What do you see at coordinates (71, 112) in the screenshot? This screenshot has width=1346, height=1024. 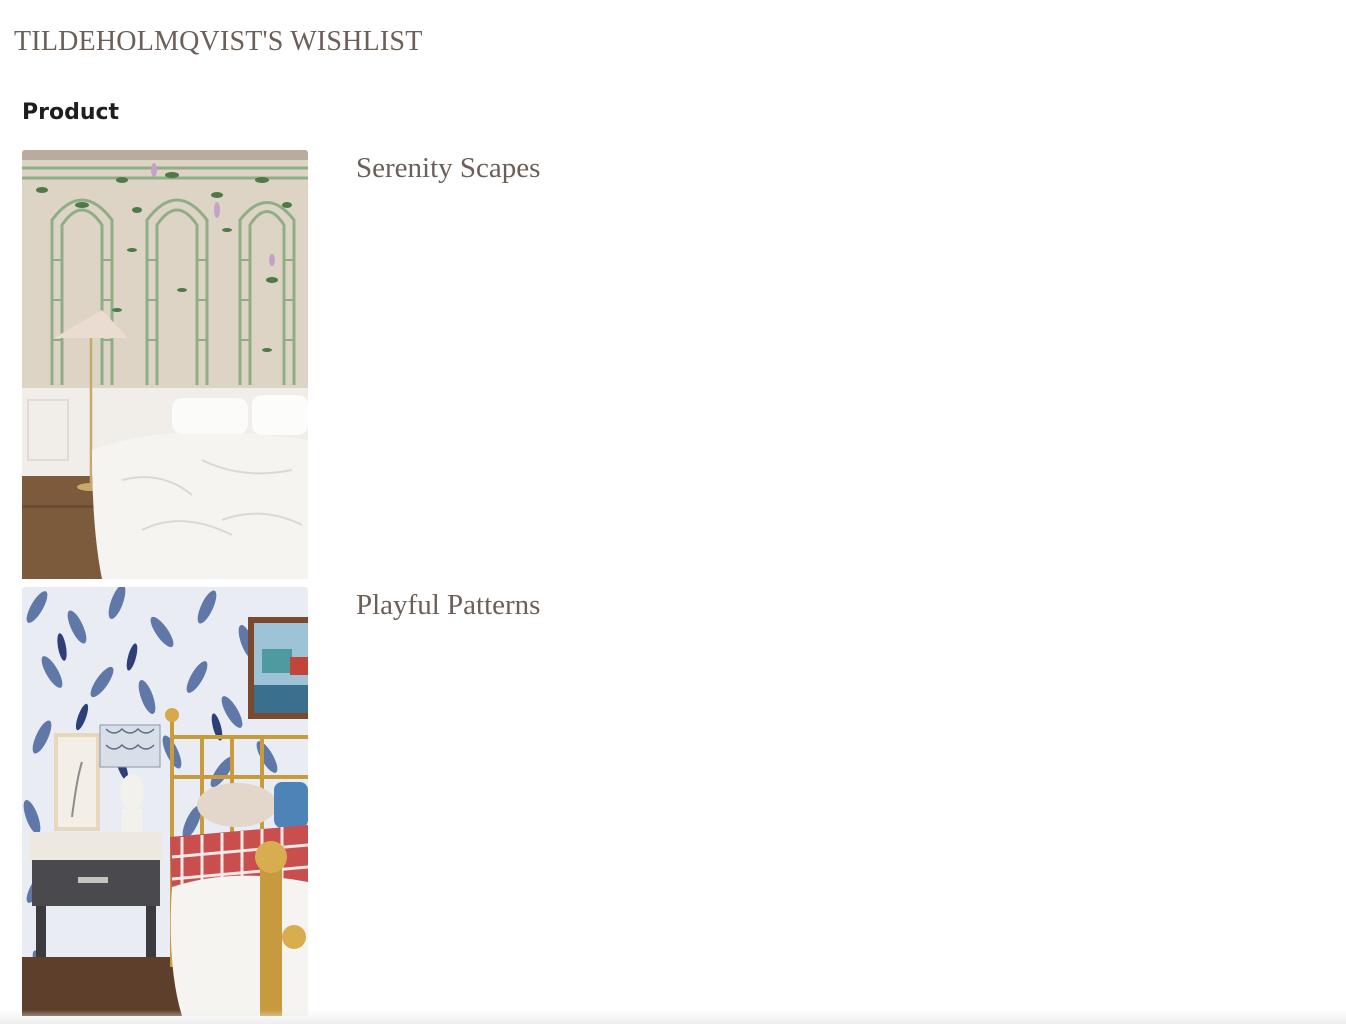 I see `product-column-header: Product` at bounding box center [71, 112].